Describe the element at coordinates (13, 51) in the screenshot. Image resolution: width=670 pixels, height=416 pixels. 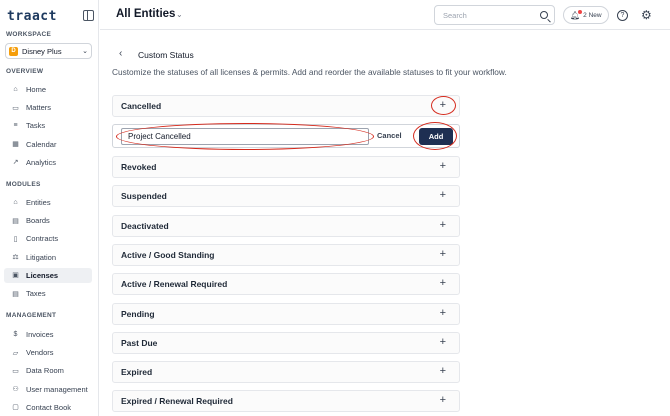
I see `workspace-badge: D` at that location.